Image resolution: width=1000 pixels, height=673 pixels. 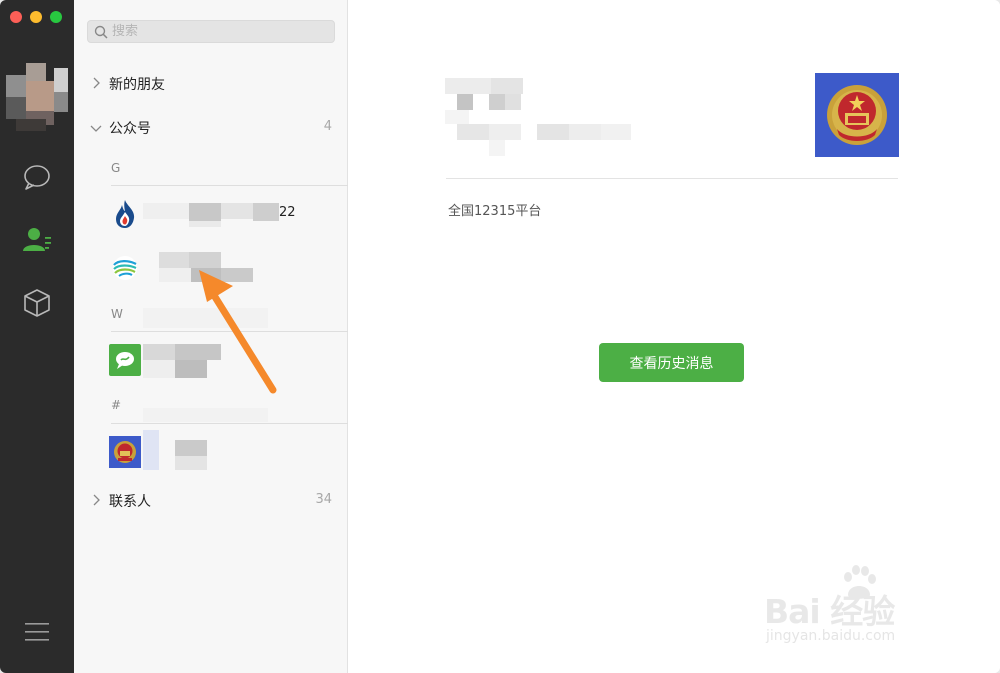 What do you see at coordinates (117, 314) in the screenshot?
I see `section-letter-w: W` at bounding box center [117, 314].